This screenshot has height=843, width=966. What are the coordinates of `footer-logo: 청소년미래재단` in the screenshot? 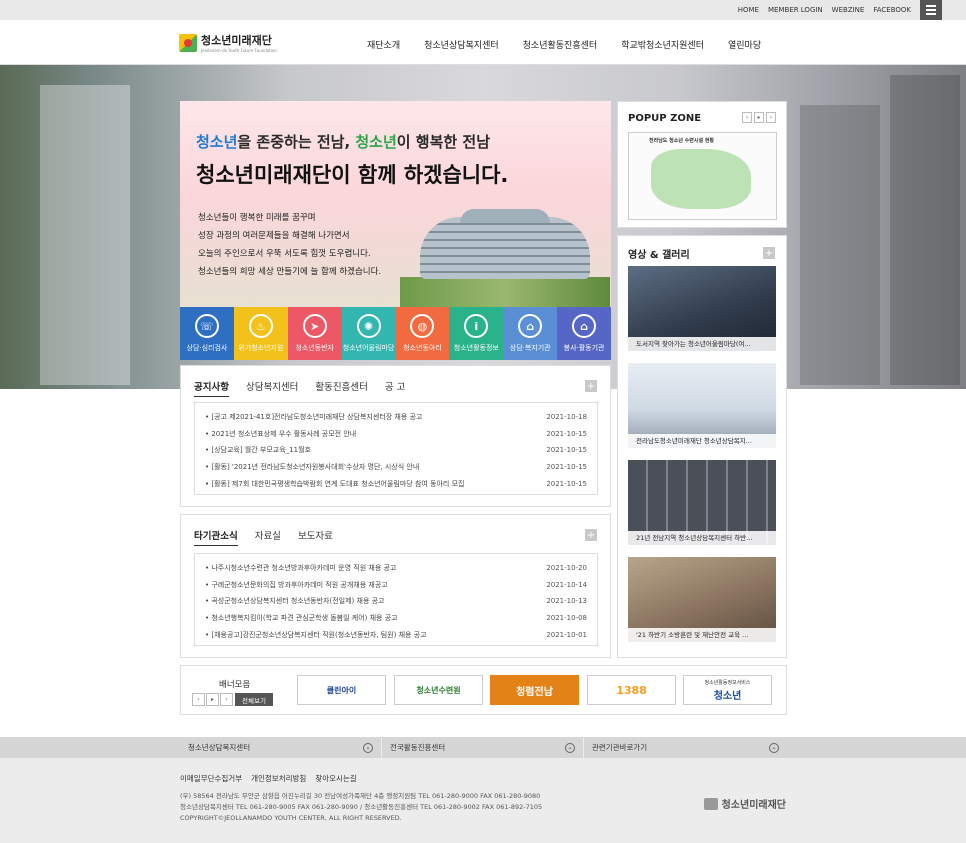 It's located at (744, 803).